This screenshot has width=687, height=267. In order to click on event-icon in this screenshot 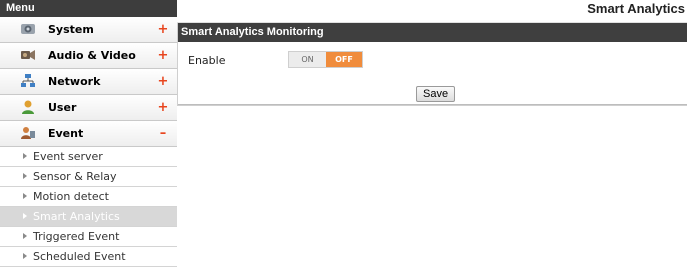, I will do `click(28, 133)`.